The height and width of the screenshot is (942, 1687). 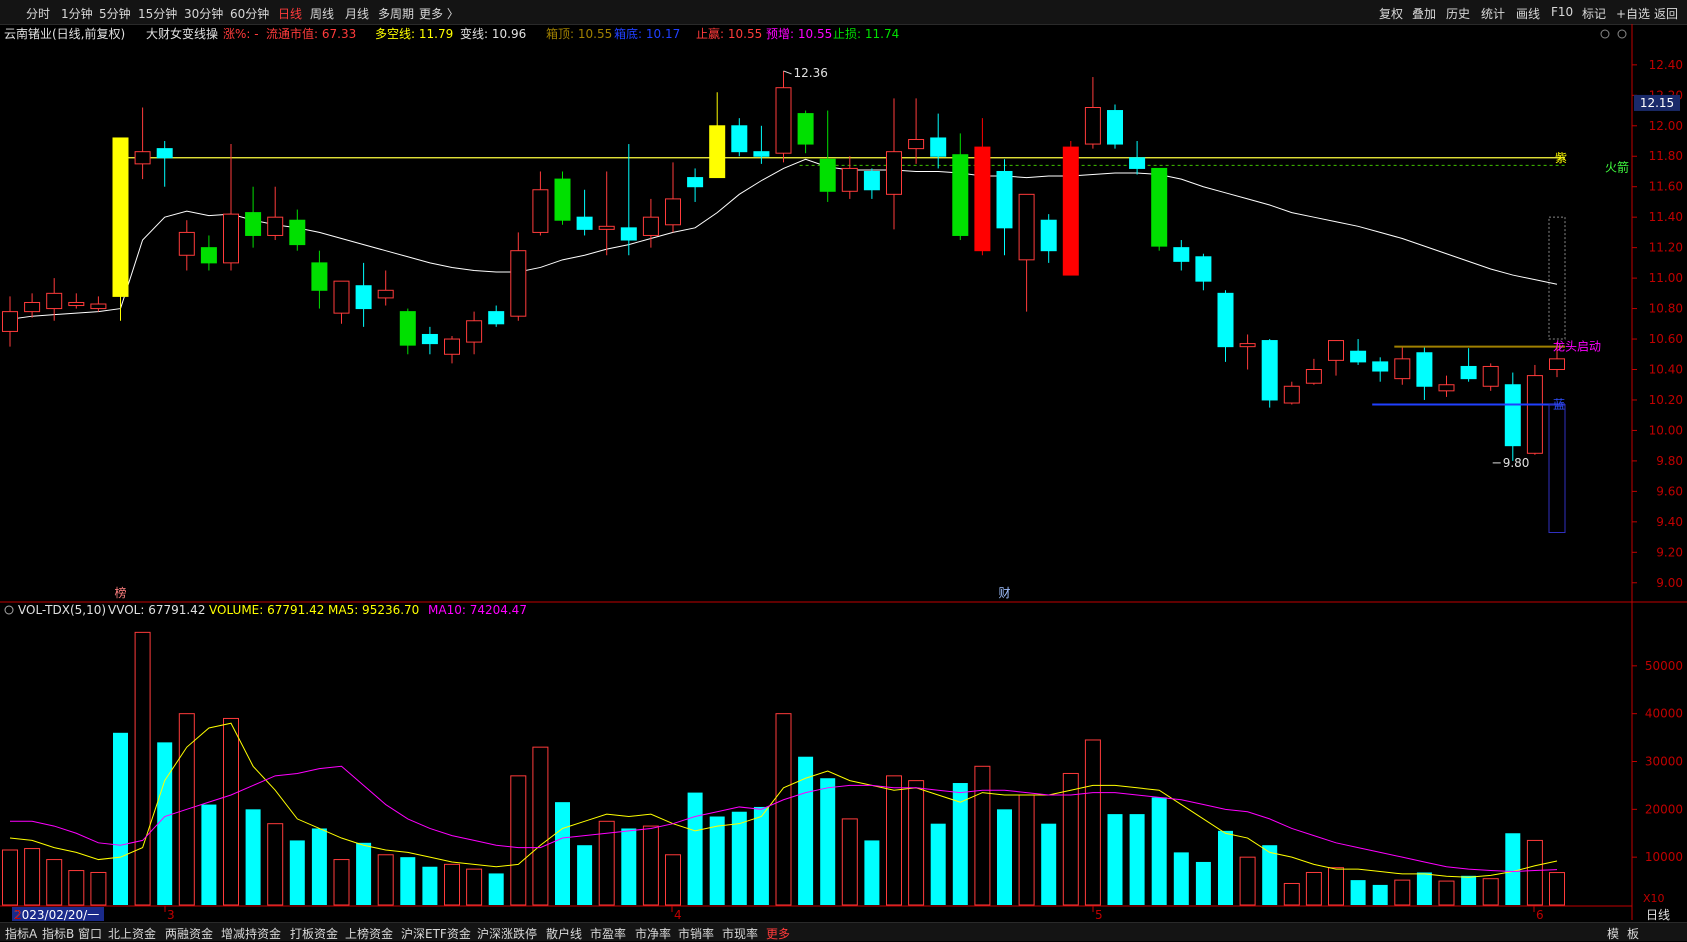 I want to click on volume-options-icon, so click(x=9, y=610).